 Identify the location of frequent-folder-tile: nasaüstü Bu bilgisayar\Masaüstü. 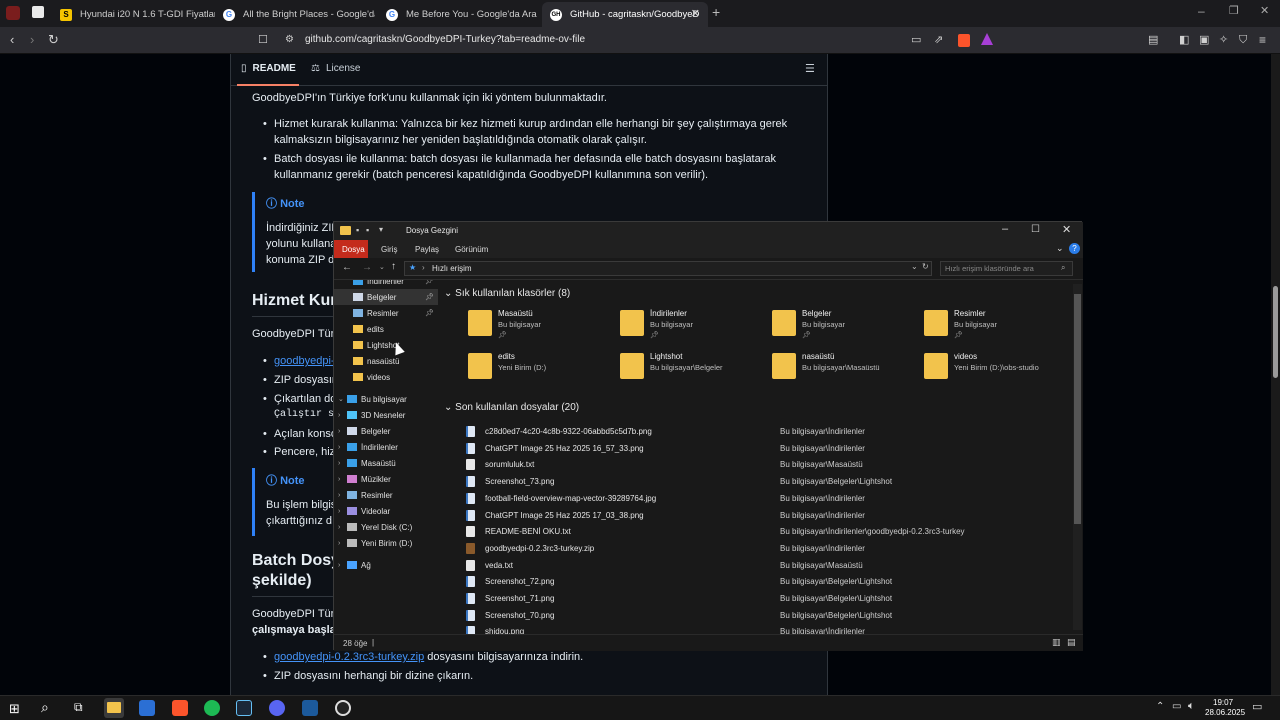
(847, 371).